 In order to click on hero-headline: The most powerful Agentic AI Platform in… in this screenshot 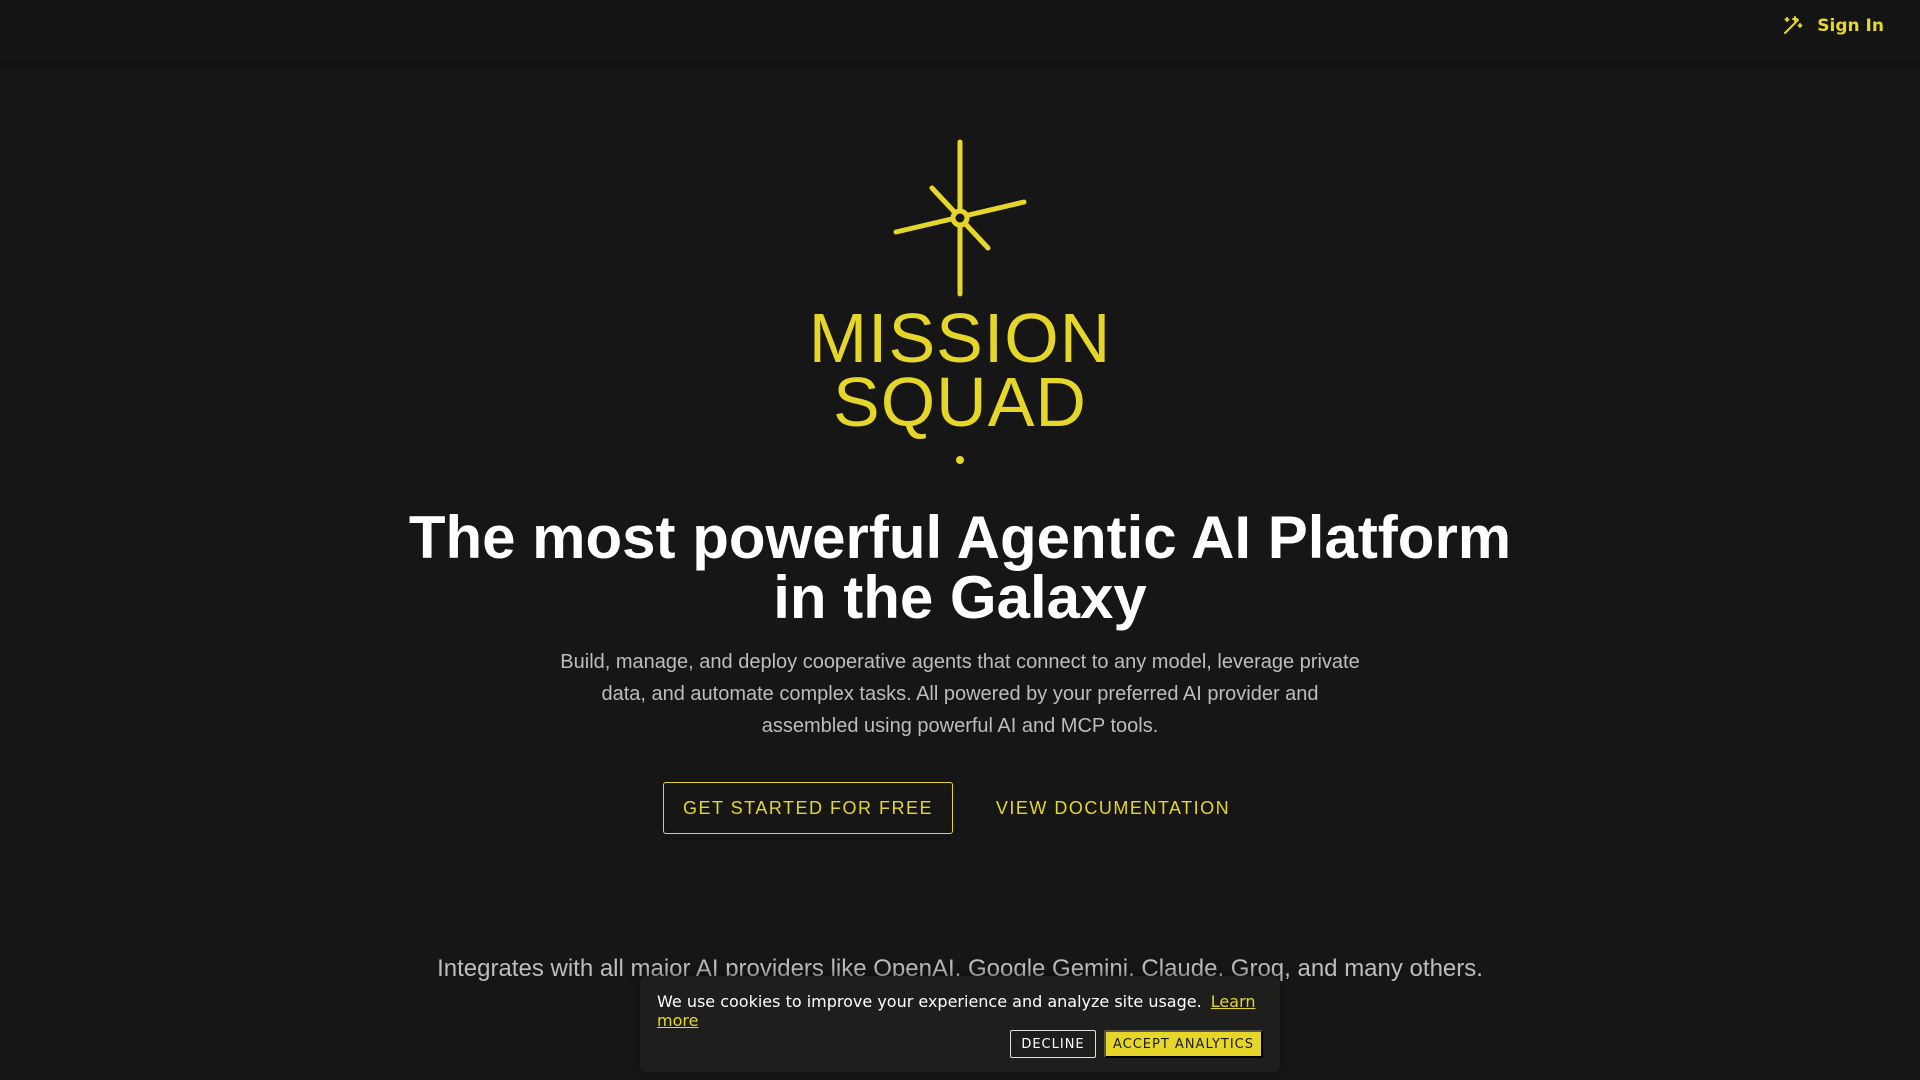, I will do `click(960, 568)`.